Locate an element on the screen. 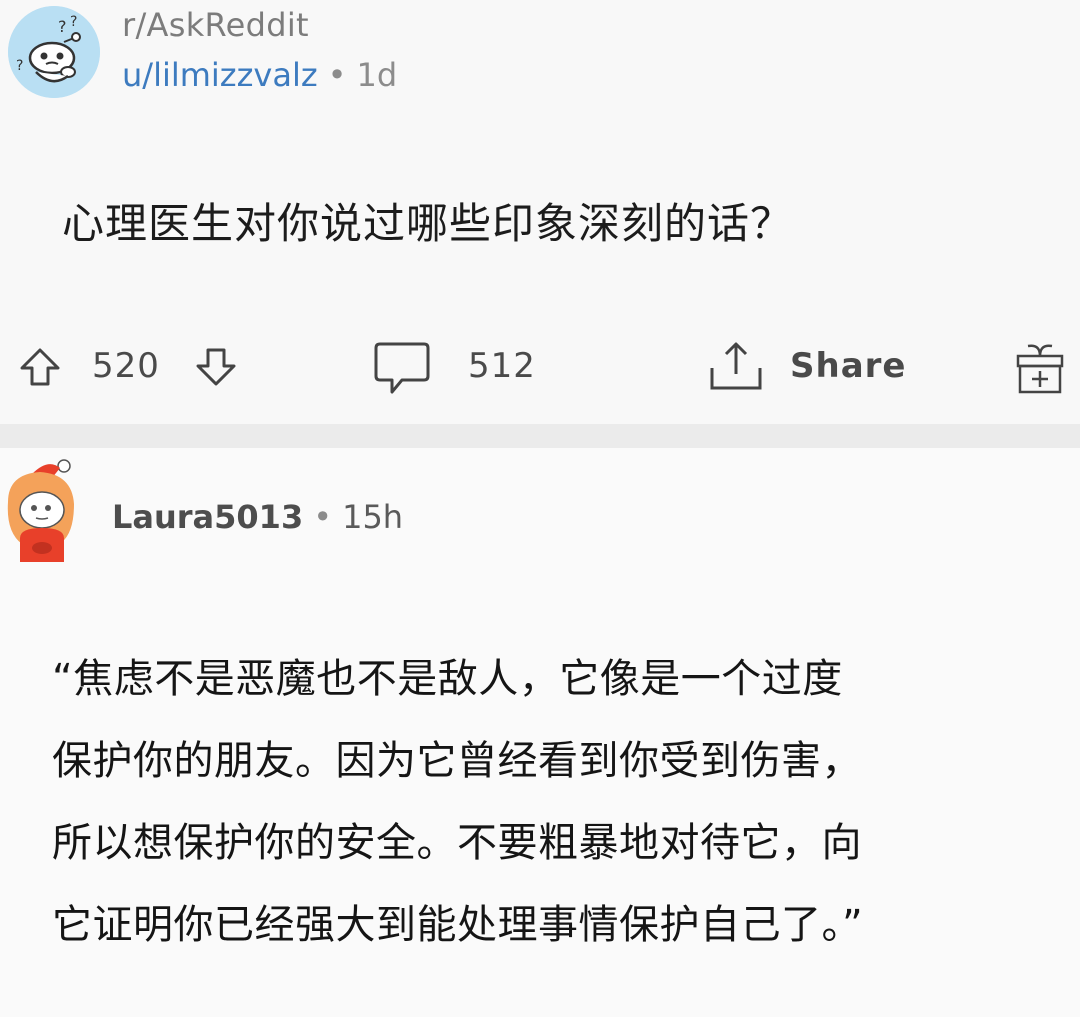  comment-meta: Laura5013 • 15h is located at coordinates (257, 517).